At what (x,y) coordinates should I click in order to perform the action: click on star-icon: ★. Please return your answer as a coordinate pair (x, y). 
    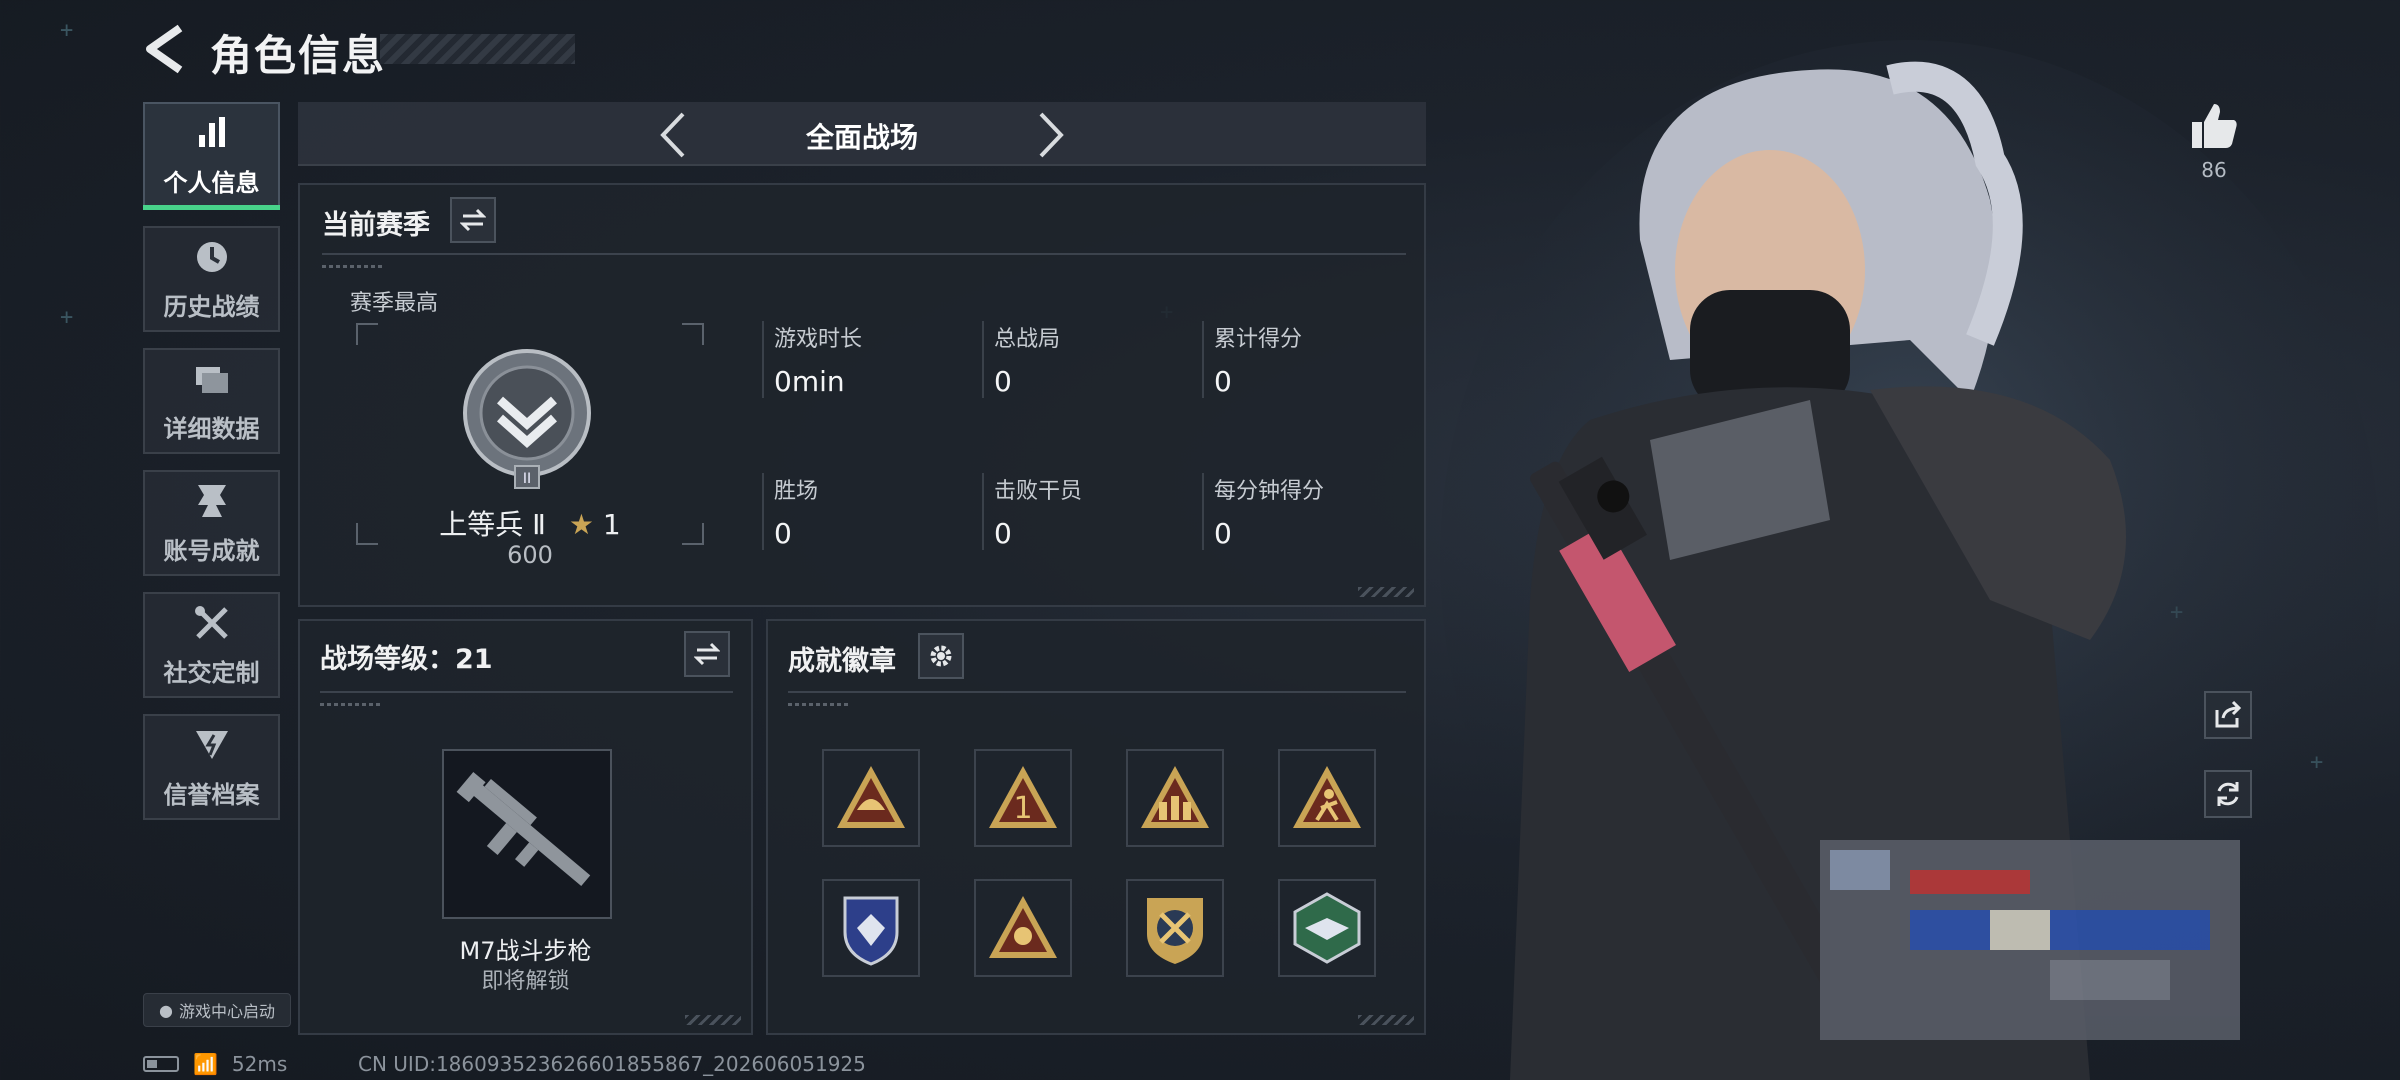
    Looking at the image, I should click on (581, 524).